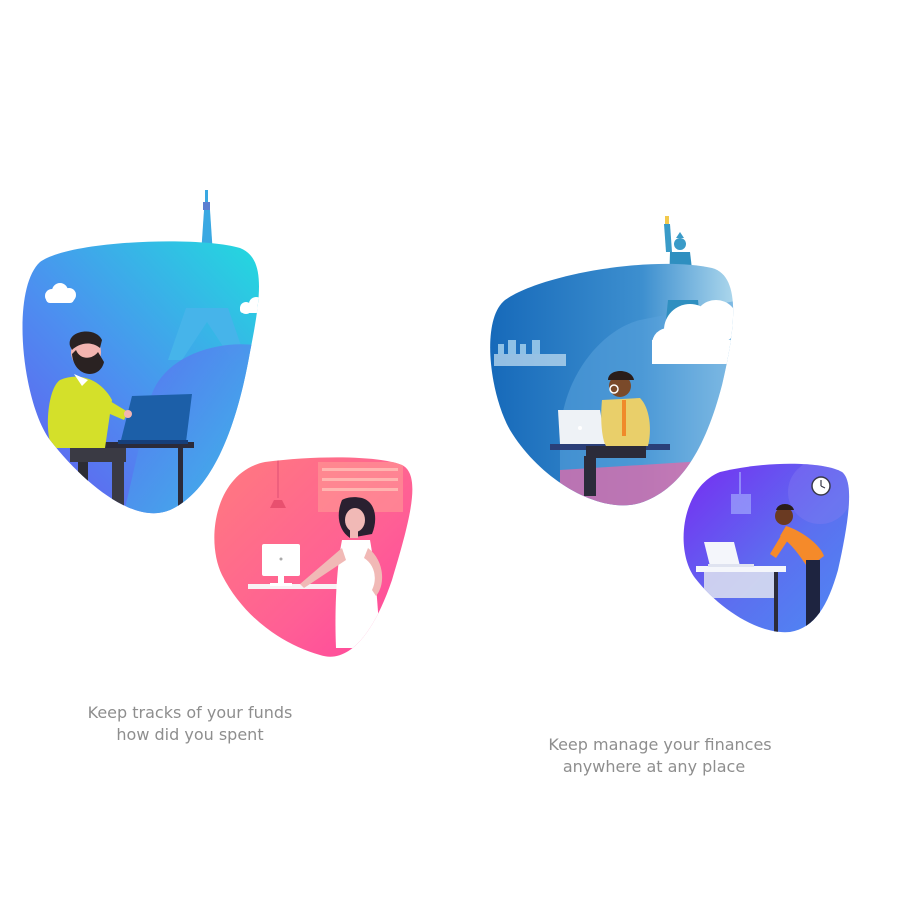 This screenshot has width=907, height=918. What do you see at coordinates (313, 557) in the screenshot?
I see `office-illustration` at bounding box center [313, 557].